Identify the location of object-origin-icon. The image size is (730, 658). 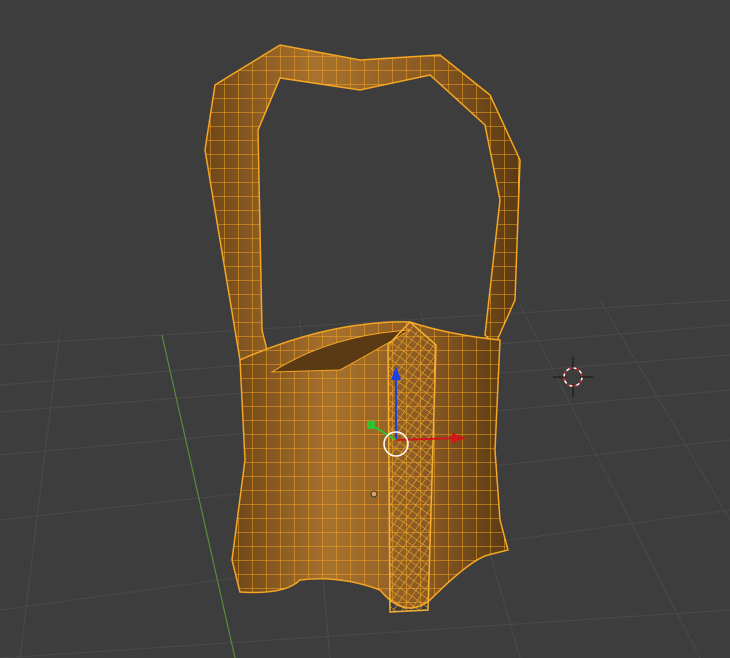
(374, 494).